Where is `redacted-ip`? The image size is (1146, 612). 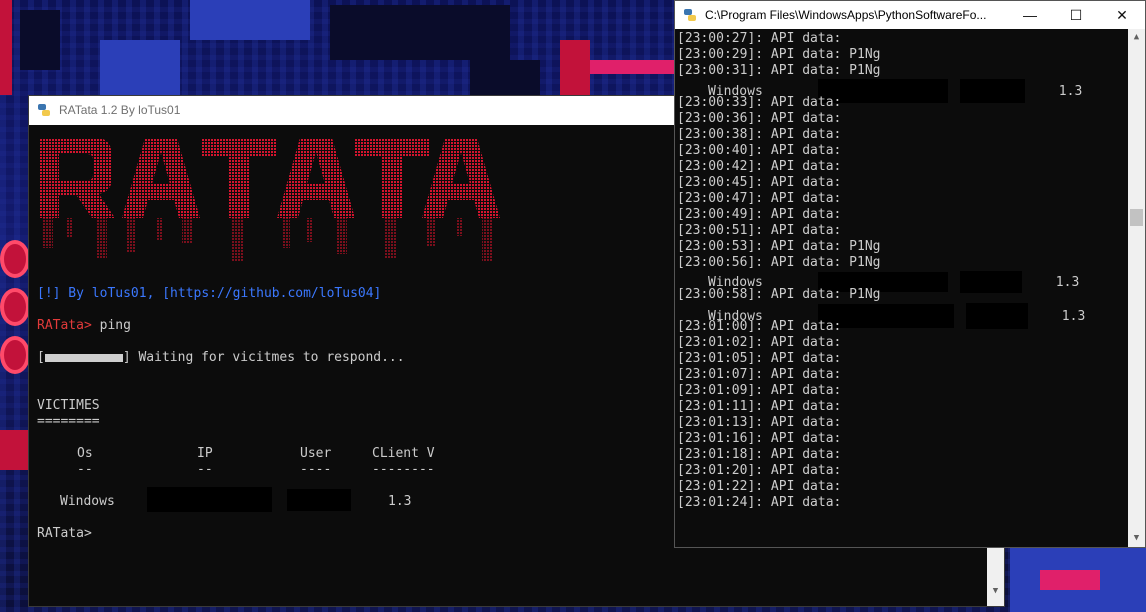 redacted-ip is located at coordinates (209, 499).